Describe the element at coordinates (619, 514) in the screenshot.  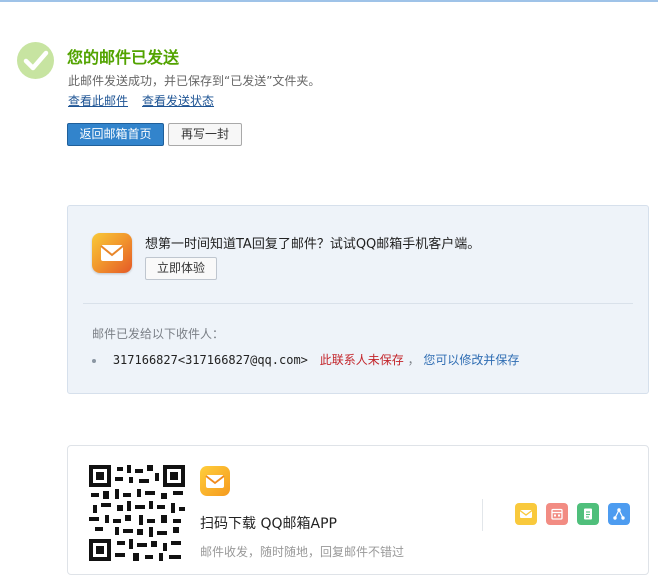
I see `share-icon` at that location.